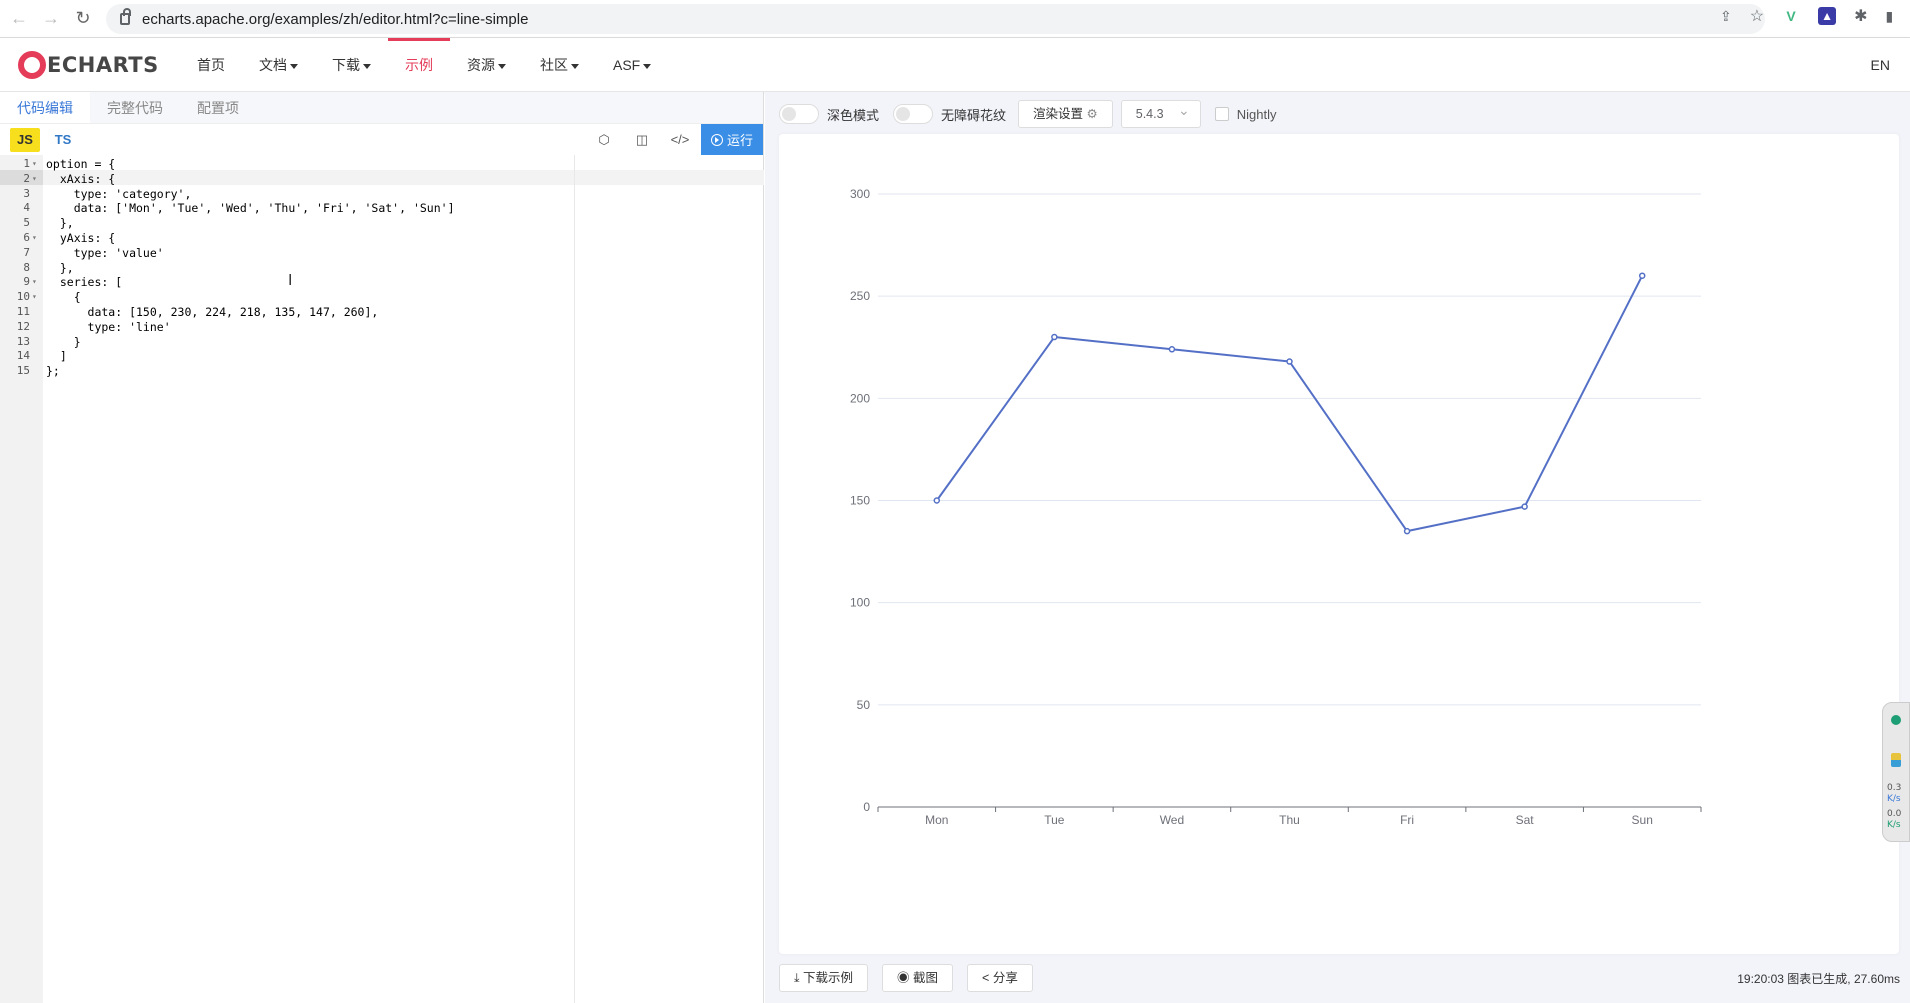  I want to click on lang-ts-button: TS, so click(63, 140).